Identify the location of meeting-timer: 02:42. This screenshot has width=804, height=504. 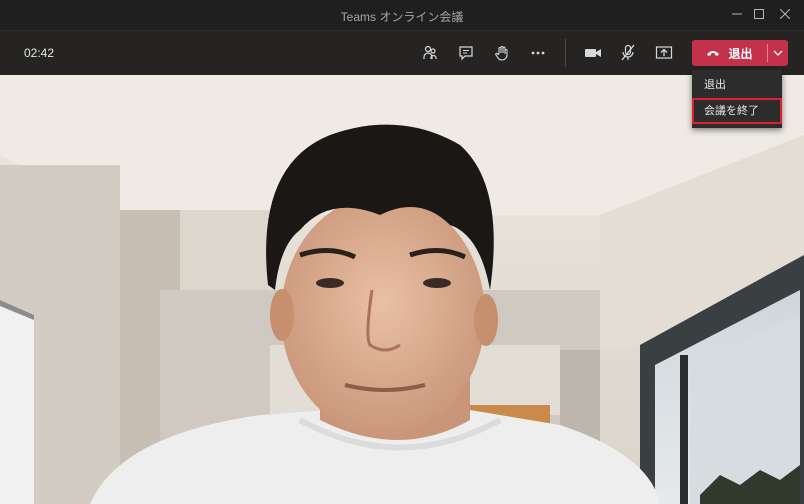
(39, 53).